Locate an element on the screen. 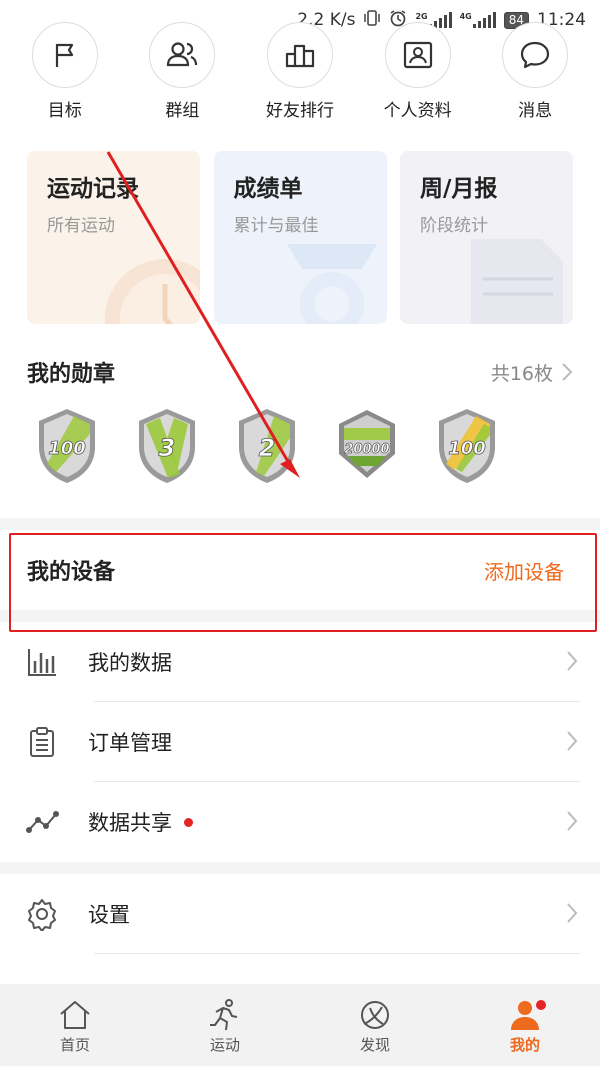  quick-action-messages: 消息 is located at coordinates (535, 71).